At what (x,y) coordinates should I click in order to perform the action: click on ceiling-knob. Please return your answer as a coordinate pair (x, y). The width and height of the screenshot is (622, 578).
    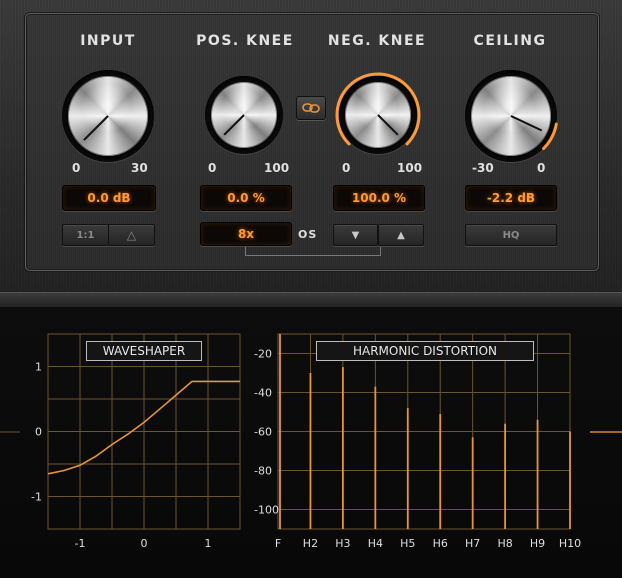
    Looking at the image, I should click on (511, 116).